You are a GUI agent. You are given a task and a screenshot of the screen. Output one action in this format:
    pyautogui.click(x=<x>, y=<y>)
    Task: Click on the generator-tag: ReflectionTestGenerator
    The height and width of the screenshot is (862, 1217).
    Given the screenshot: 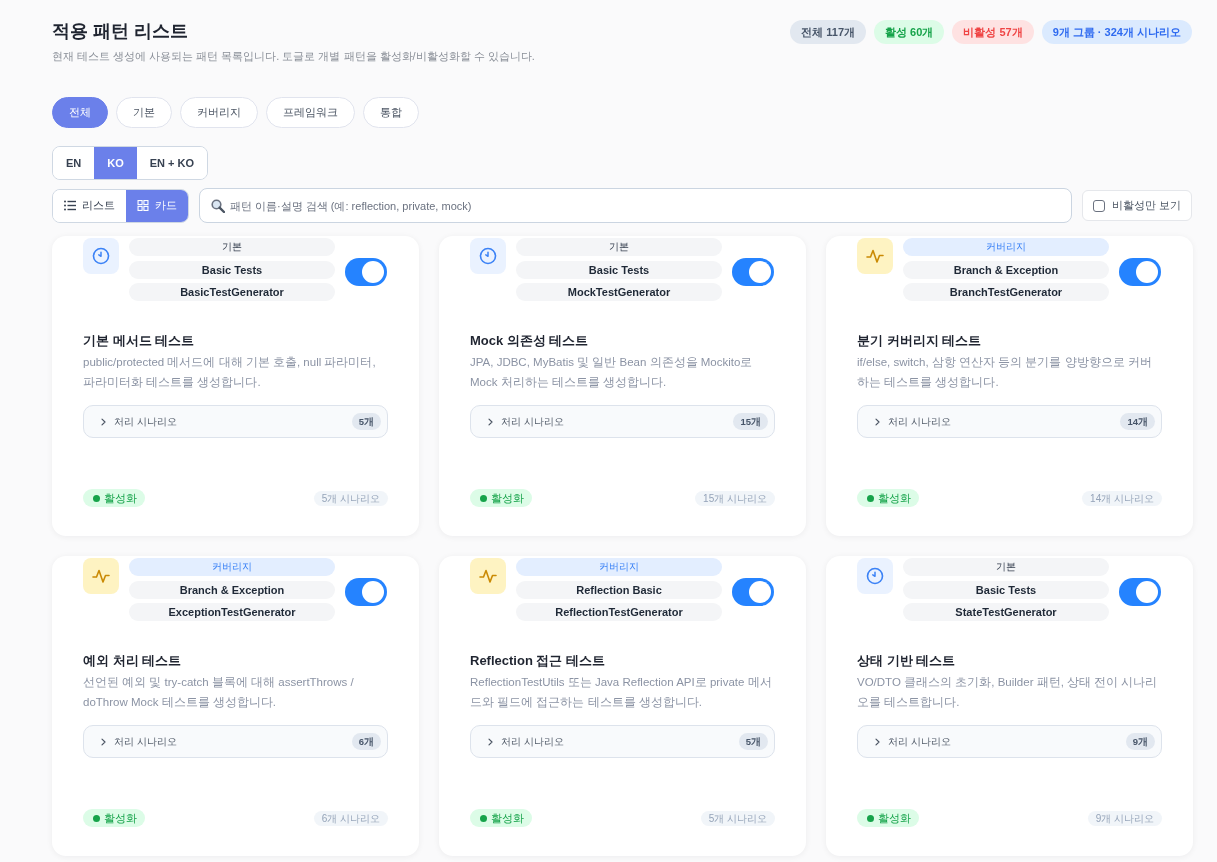 What is the action you would take?
    pyautogui.click(x=619, y=612)
    